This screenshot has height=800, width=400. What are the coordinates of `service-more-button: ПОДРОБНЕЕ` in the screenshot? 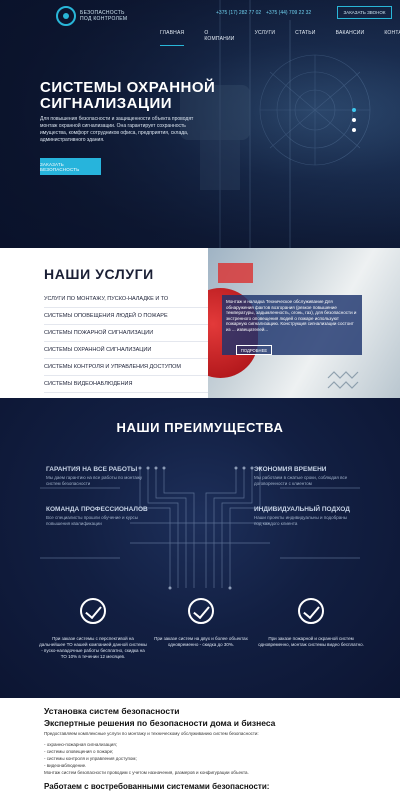 It's located at (254, 350).